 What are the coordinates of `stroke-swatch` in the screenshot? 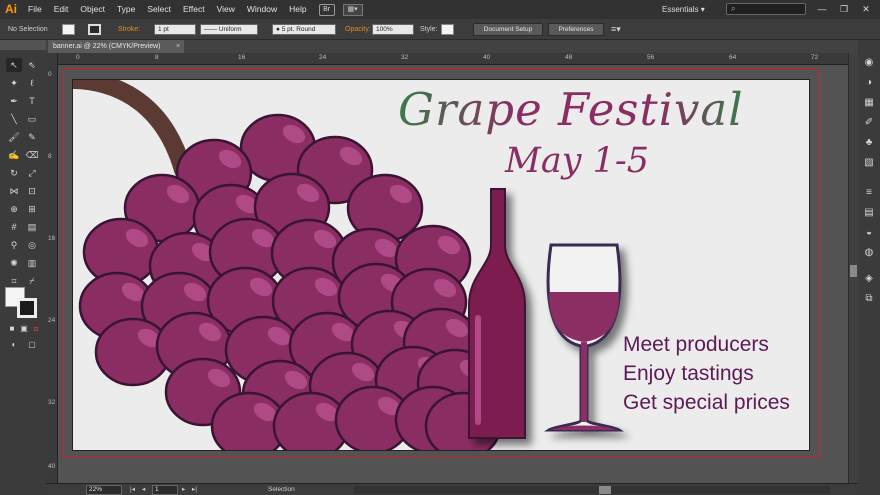 It's located at (27, 308).